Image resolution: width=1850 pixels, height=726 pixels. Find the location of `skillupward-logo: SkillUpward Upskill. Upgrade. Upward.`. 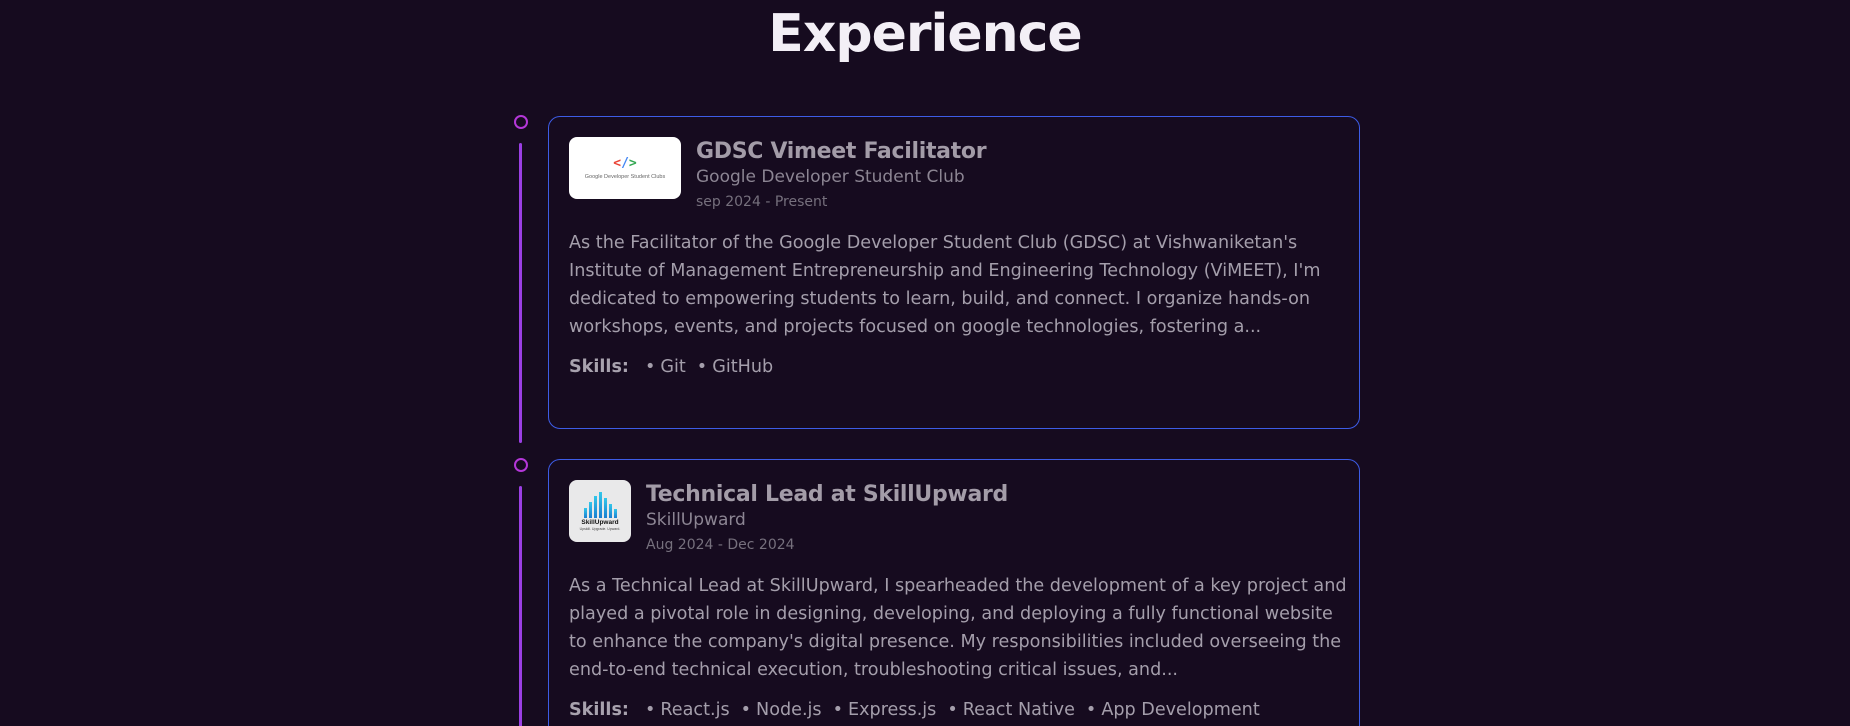

skillupward-logo: SkillUpward Upskill. Upgrade. Upward. is located at coordinates (600, 511).